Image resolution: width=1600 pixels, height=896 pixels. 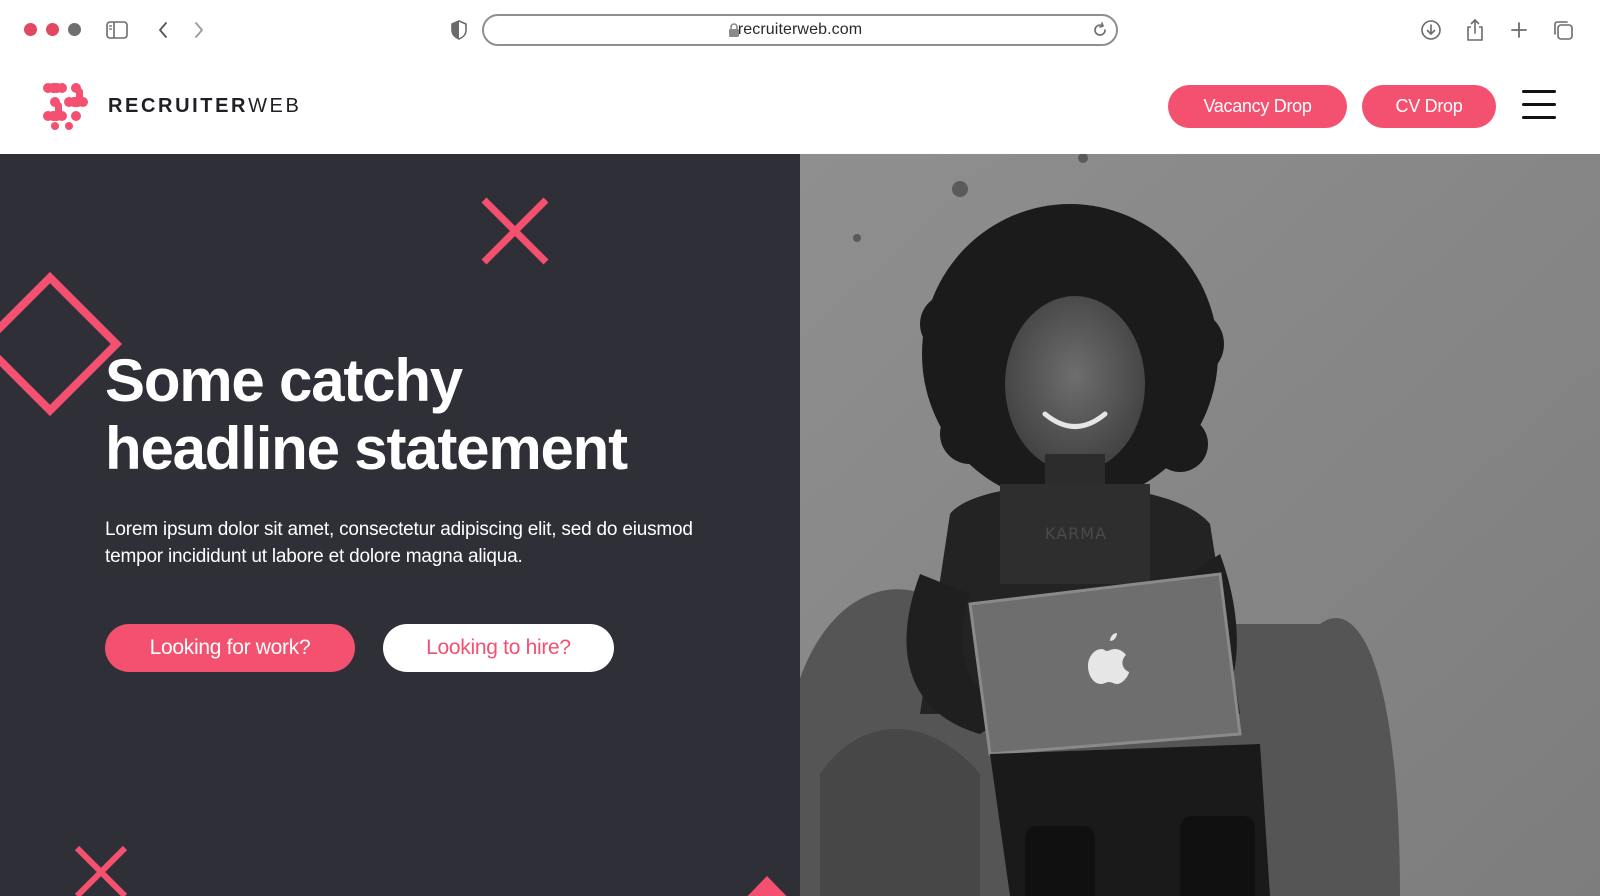 What do you see at coordinates (65, 106) in the screenshot?
I see `logo-mark-icon` at bounding box center [65, 106].